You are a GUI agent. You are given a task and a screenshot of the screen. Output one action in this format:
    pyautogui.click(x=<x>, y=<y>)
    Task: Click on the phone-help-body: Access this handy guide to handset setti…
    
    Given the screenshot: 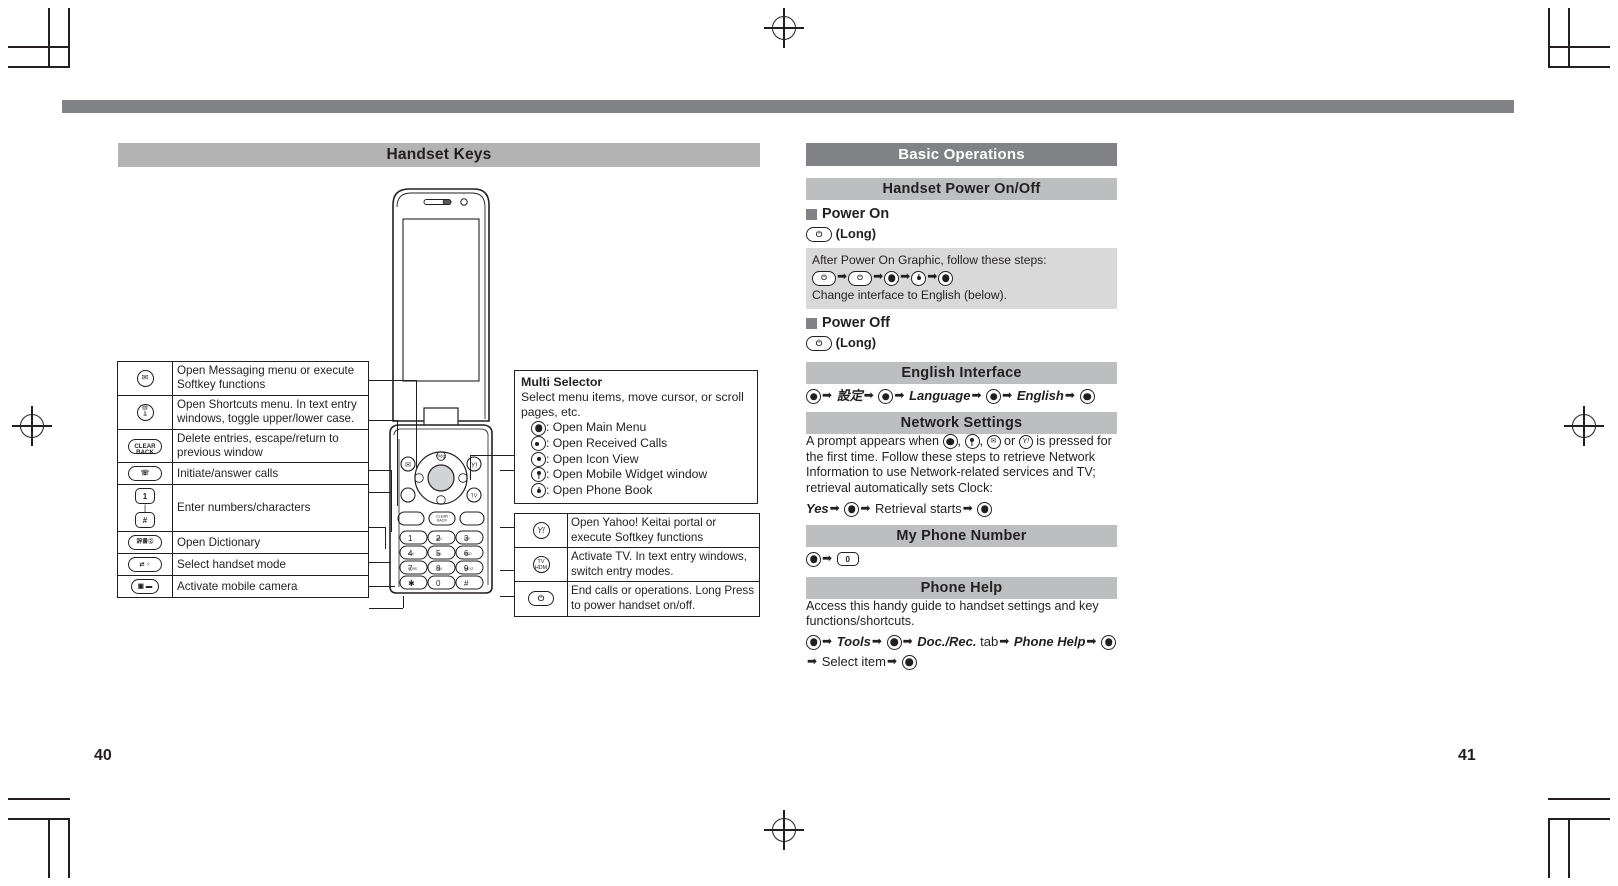 What is the action you would take?
    pyautogui.click(x=952, y=613)
    